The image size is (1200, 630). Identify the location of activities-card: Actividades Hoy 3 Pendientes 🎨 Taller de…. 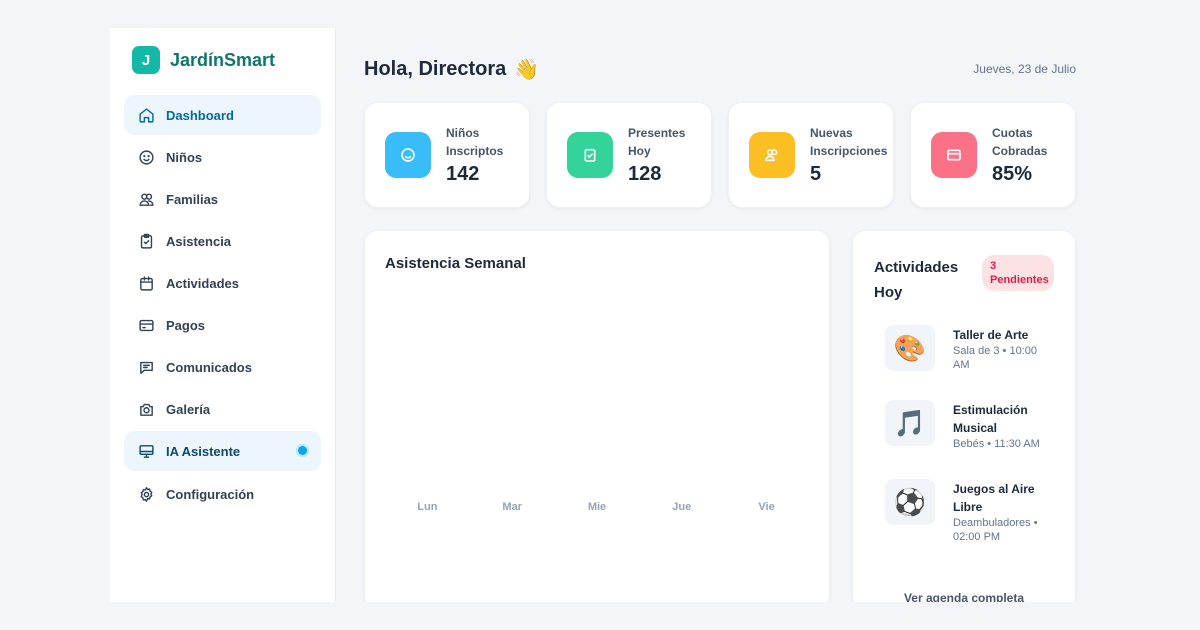
(964, 416).